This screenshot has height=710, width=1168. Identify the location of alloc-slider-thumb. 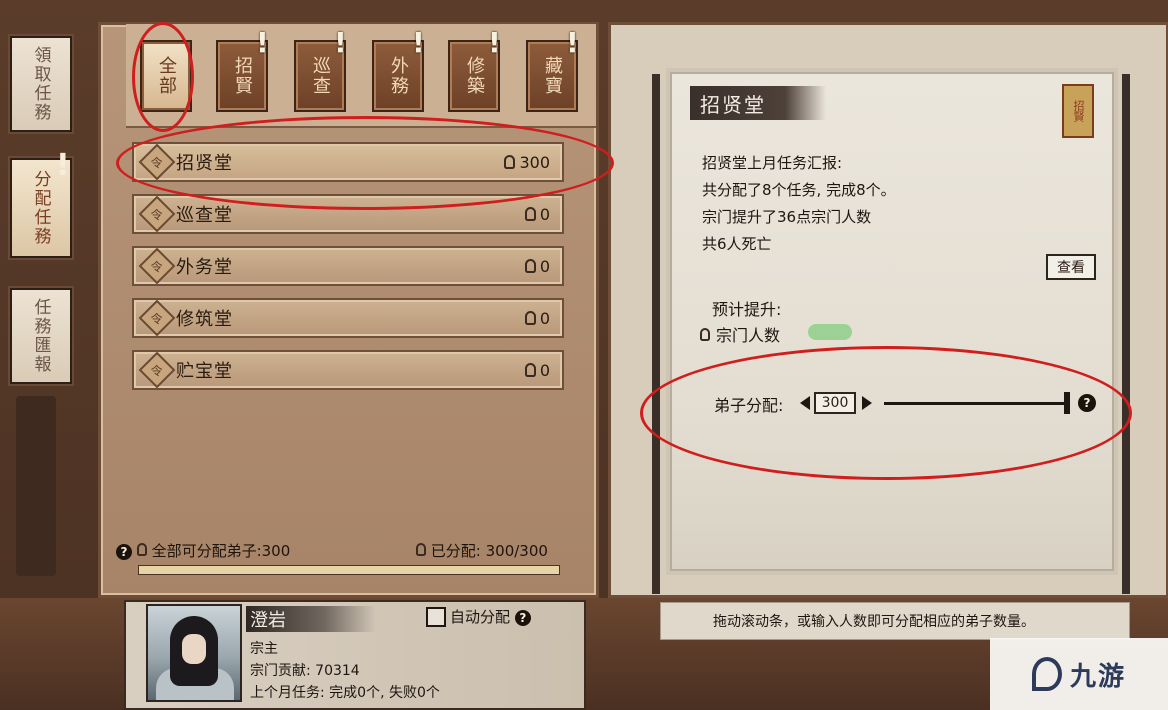
(1067, 403).